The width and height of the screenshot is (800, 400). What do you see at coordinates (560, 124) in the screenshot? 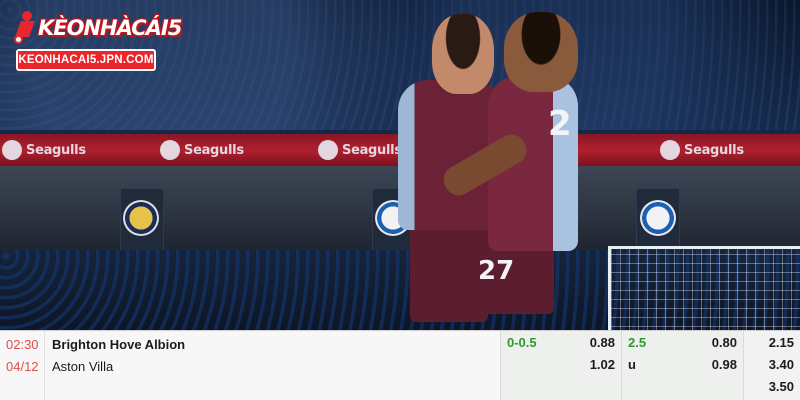
I see `shirt-number: 2` at bounding box center [560, 124].